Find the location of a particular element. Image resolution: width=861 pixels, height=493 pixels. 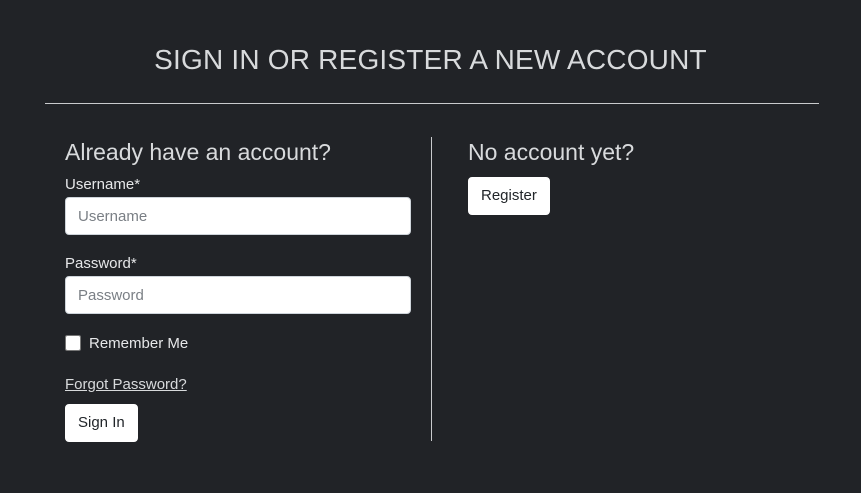

sign-in-button: Sign In is located at coordinates (101, 423).